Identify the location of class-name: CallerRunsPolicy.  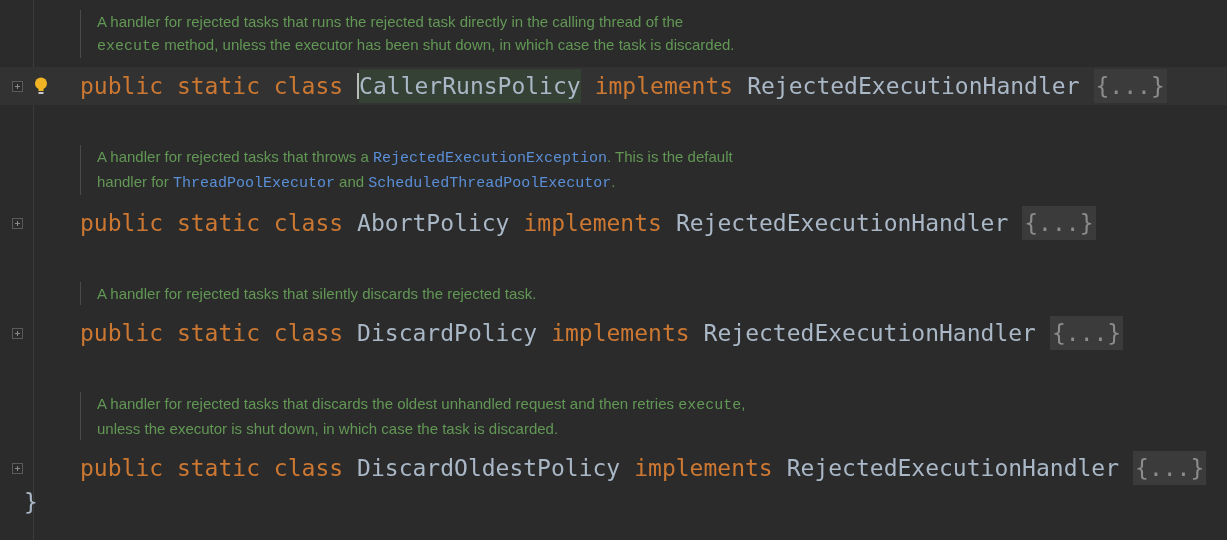
(470, 86).